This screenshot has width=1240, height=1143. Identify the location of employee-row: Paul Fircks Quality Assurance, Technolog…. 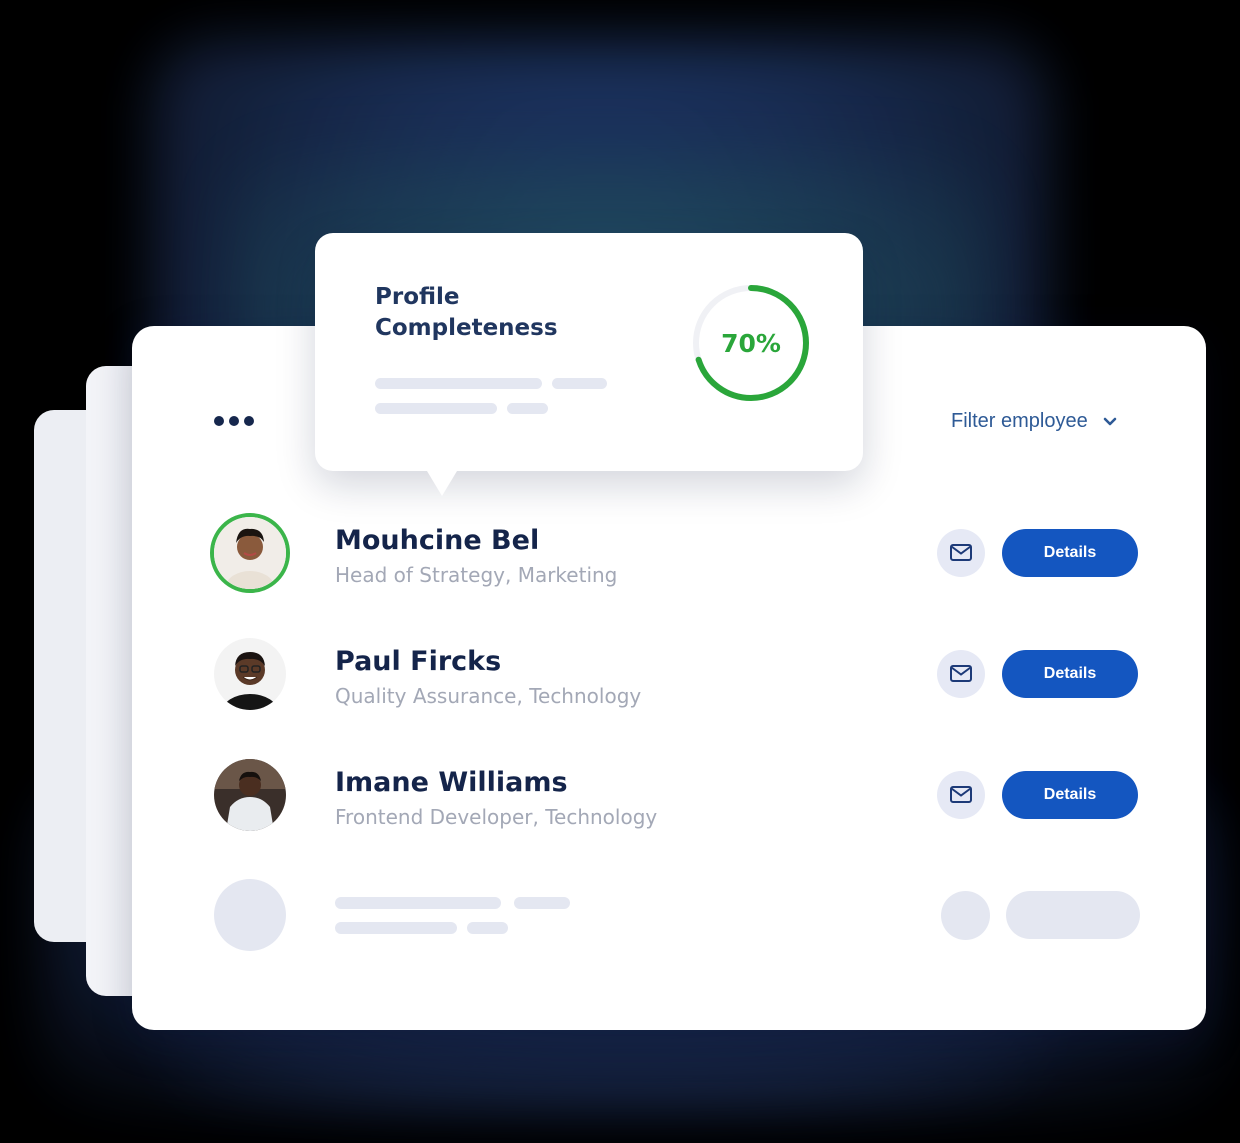
(675, 680).